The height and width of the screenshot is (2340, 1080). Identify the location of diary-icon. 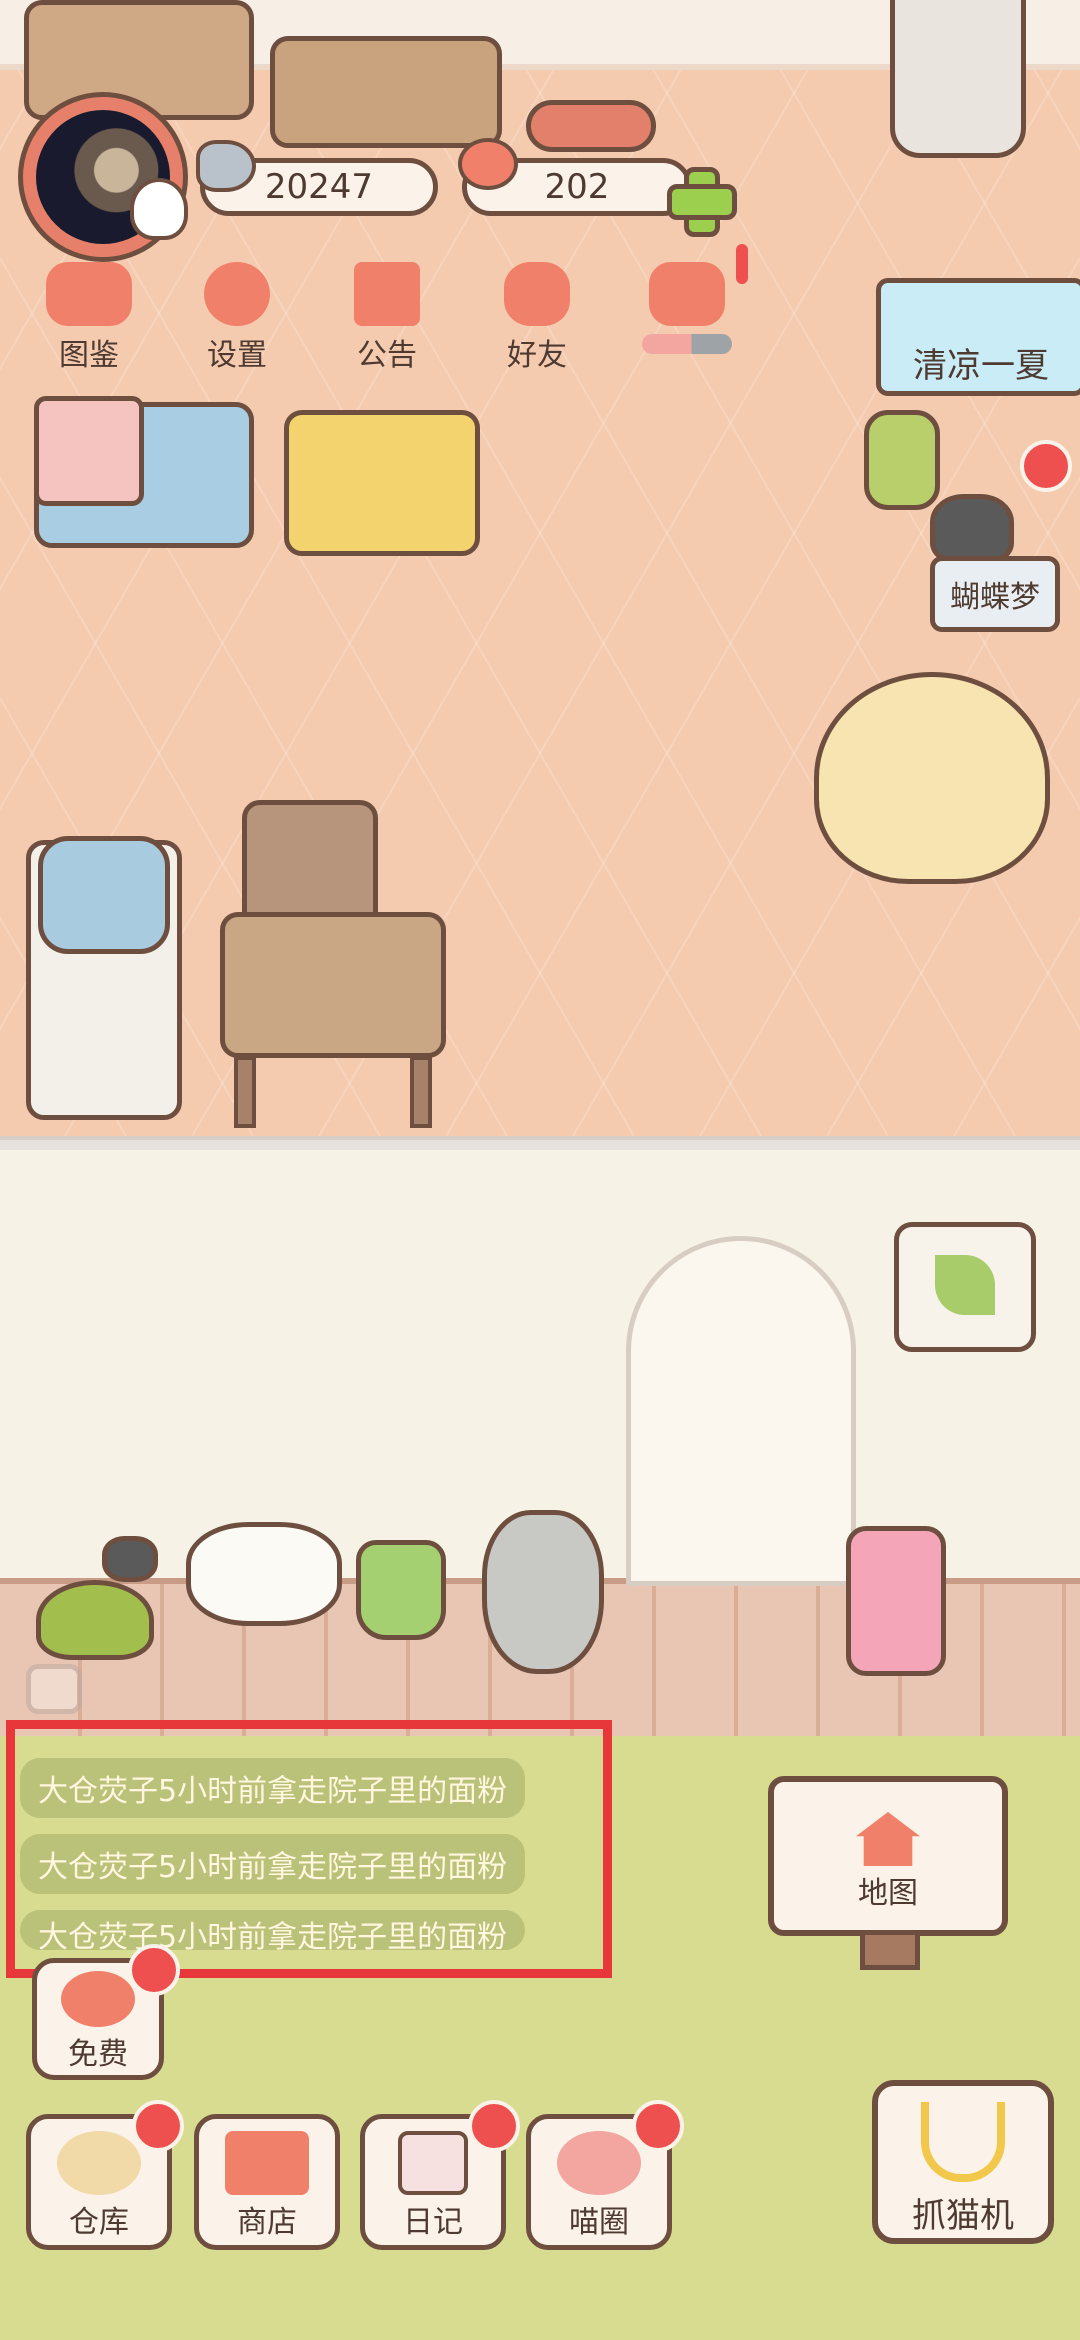
(433, 2163).